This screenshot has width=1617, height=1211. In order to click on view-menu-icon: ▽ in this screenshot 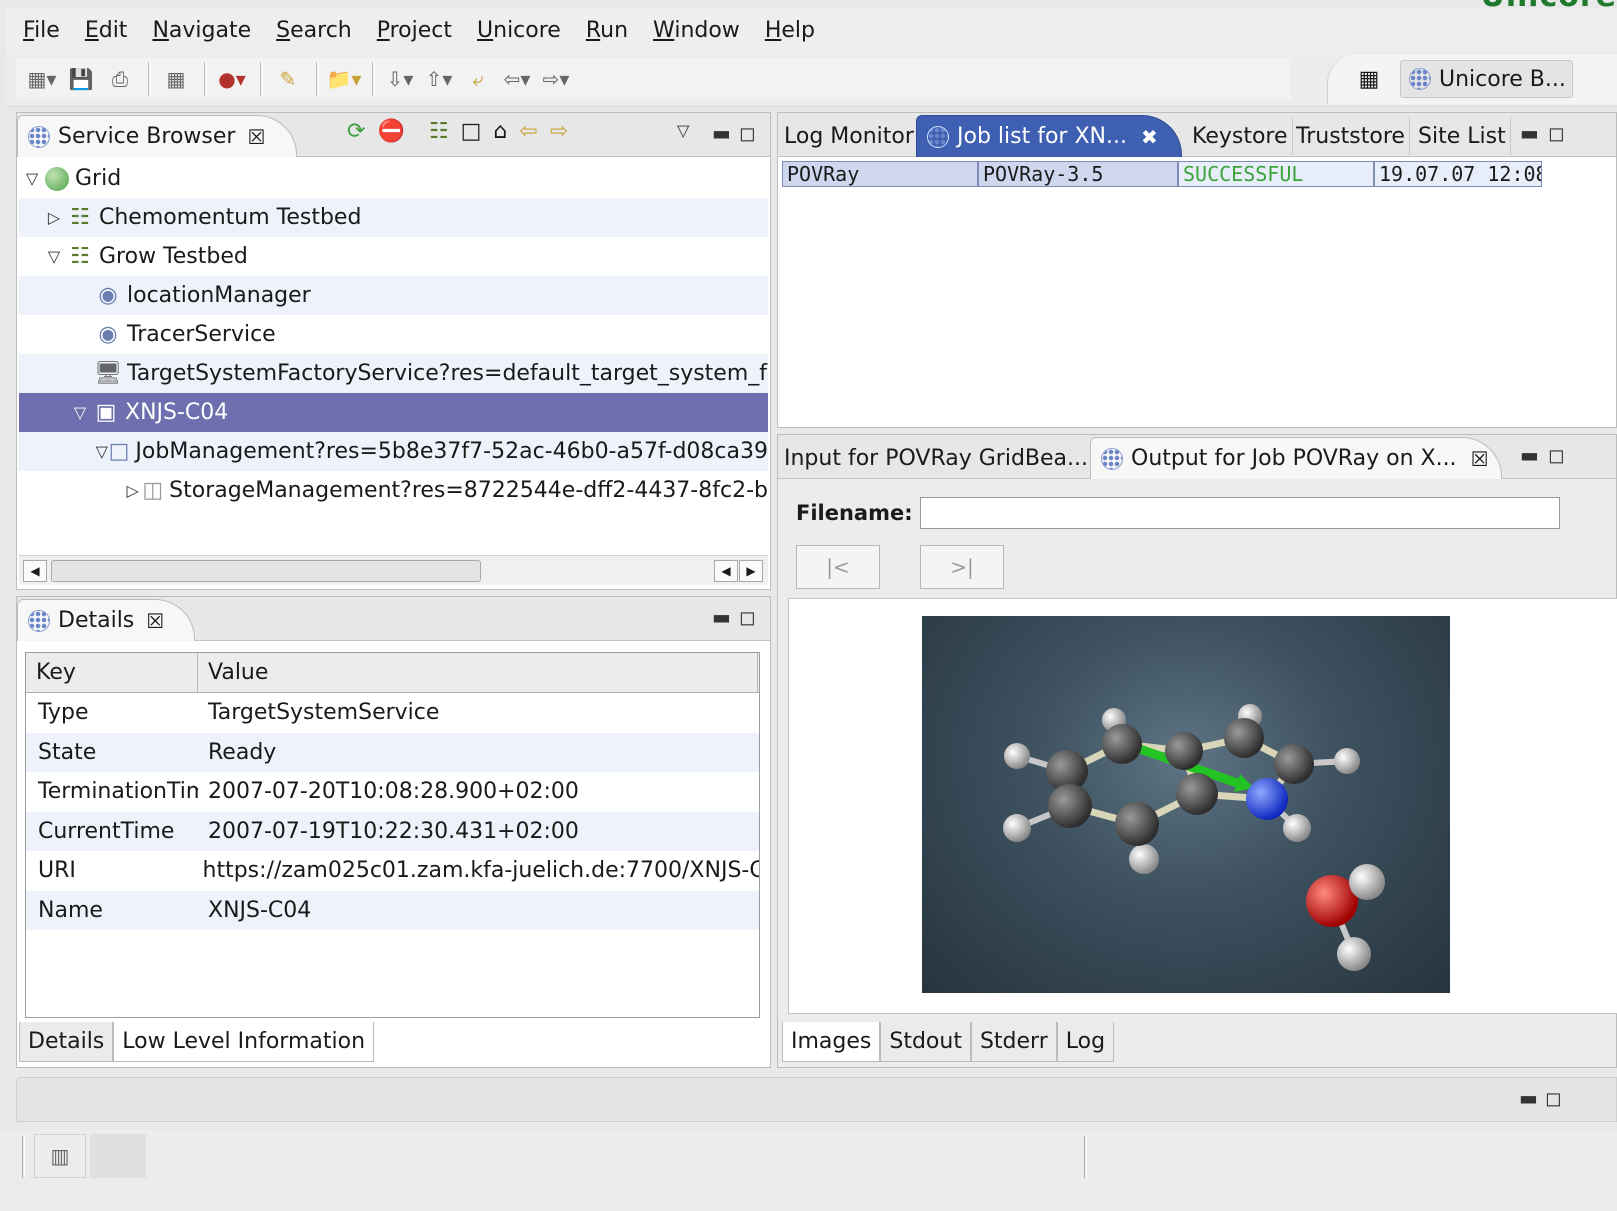, I will do `click(688, 130)`.